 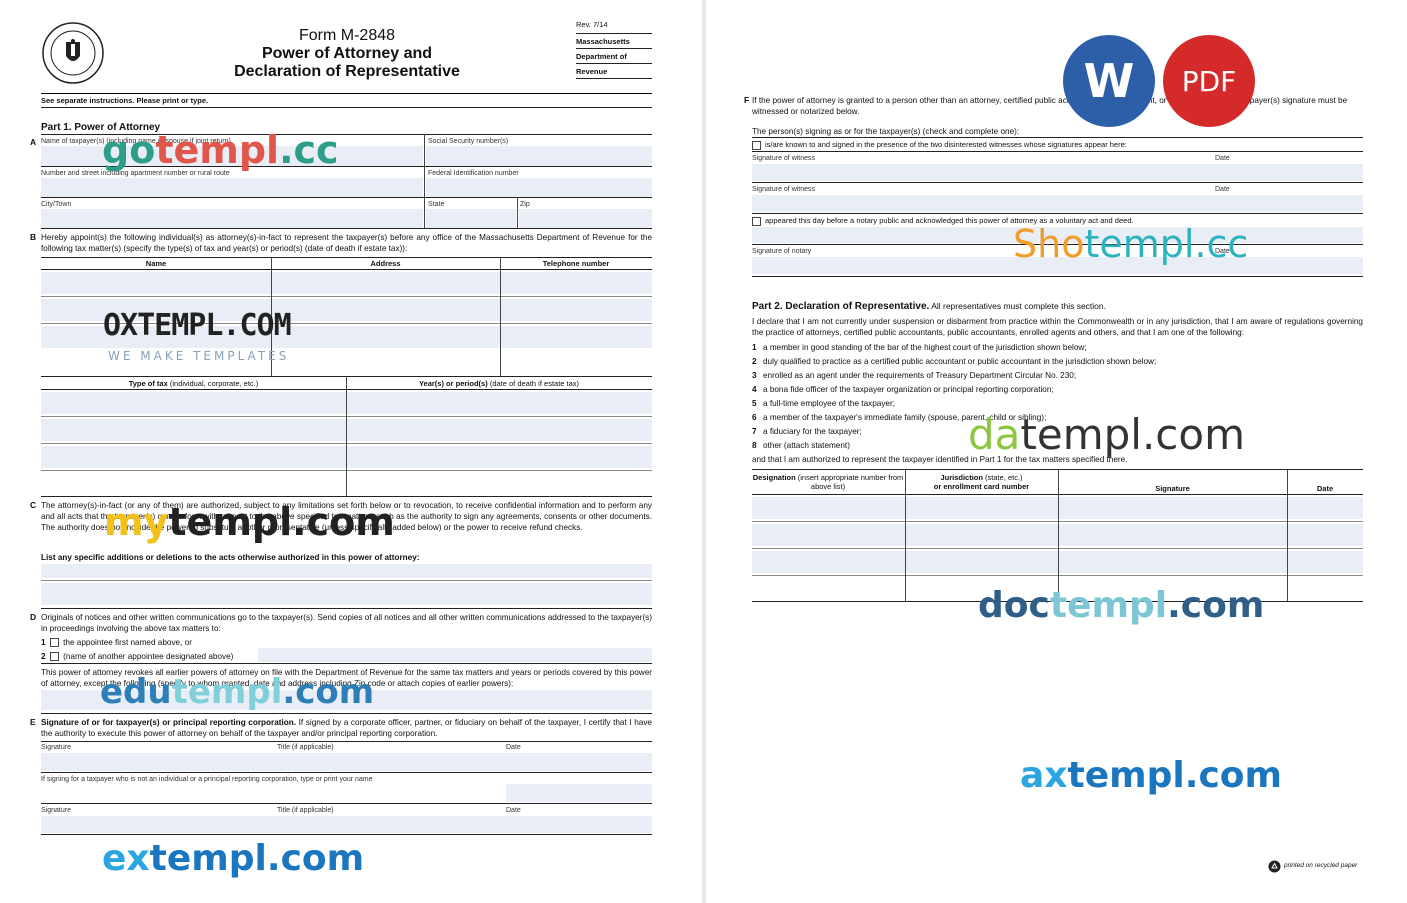 What do you see at coordinates (961, 477) in the screenshot?
I see `jurisdiction-header-bold: Jurisdiction` at bounding box center [961, 477].